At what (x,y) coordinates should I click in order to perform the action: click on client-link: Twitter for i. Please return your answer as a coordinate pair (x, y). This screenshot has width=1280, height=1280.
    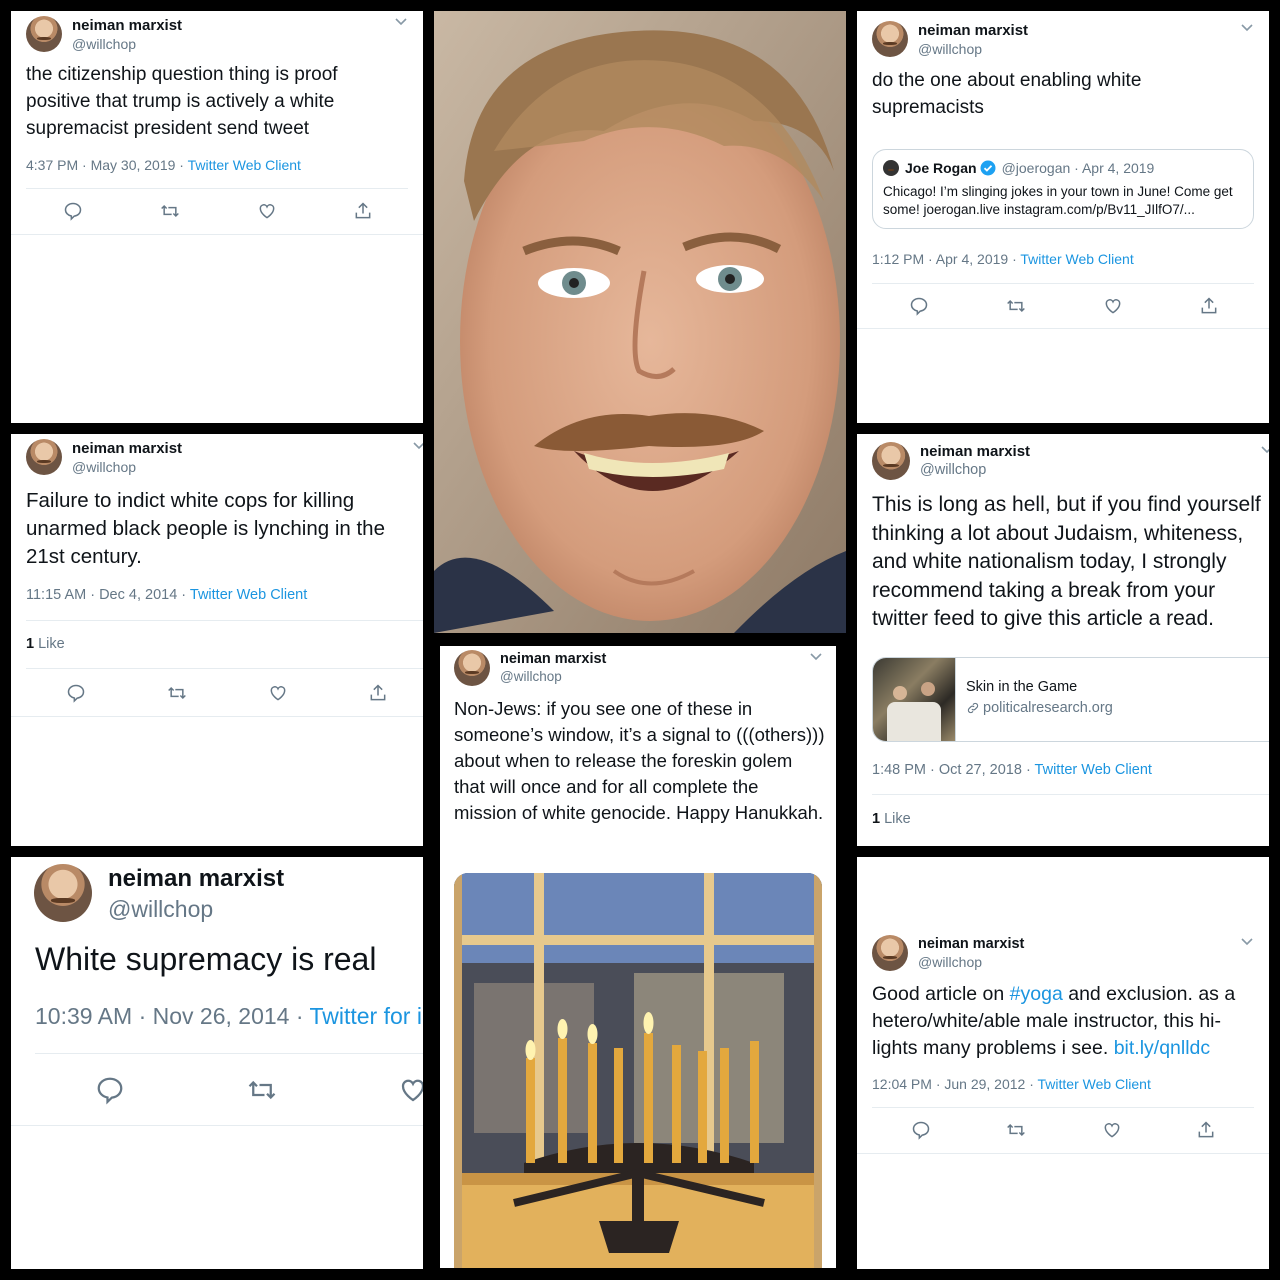
    Looking at the image, I should click on (365, 1016).